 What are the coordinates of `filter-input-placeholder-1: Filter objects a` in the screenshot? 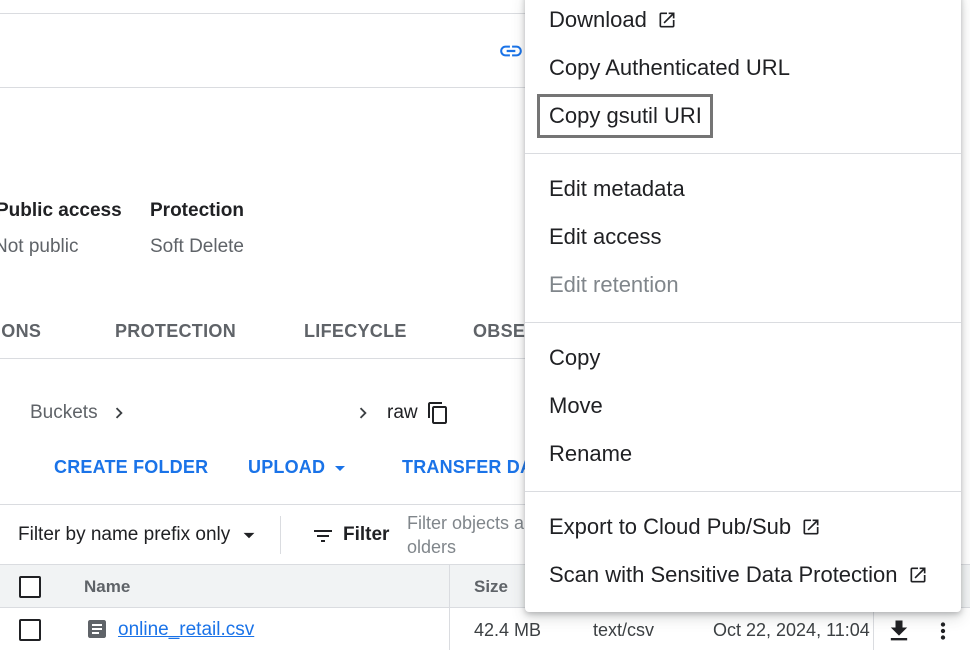 It's located at (465, 523).